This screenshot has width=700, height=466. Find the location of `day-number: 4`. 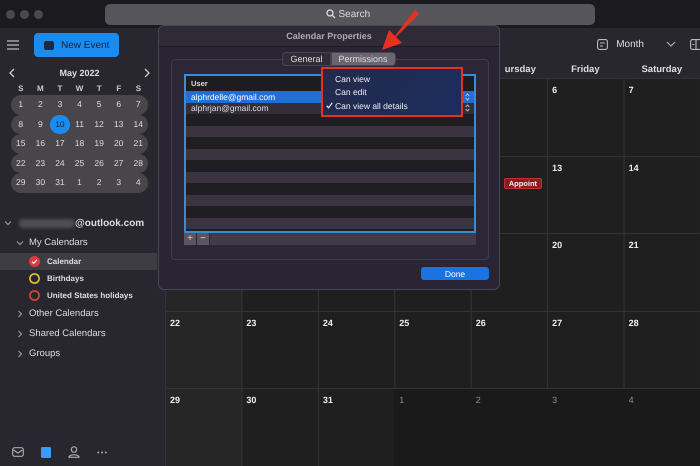

day-number: 4 is located at coordinates (631, 400).